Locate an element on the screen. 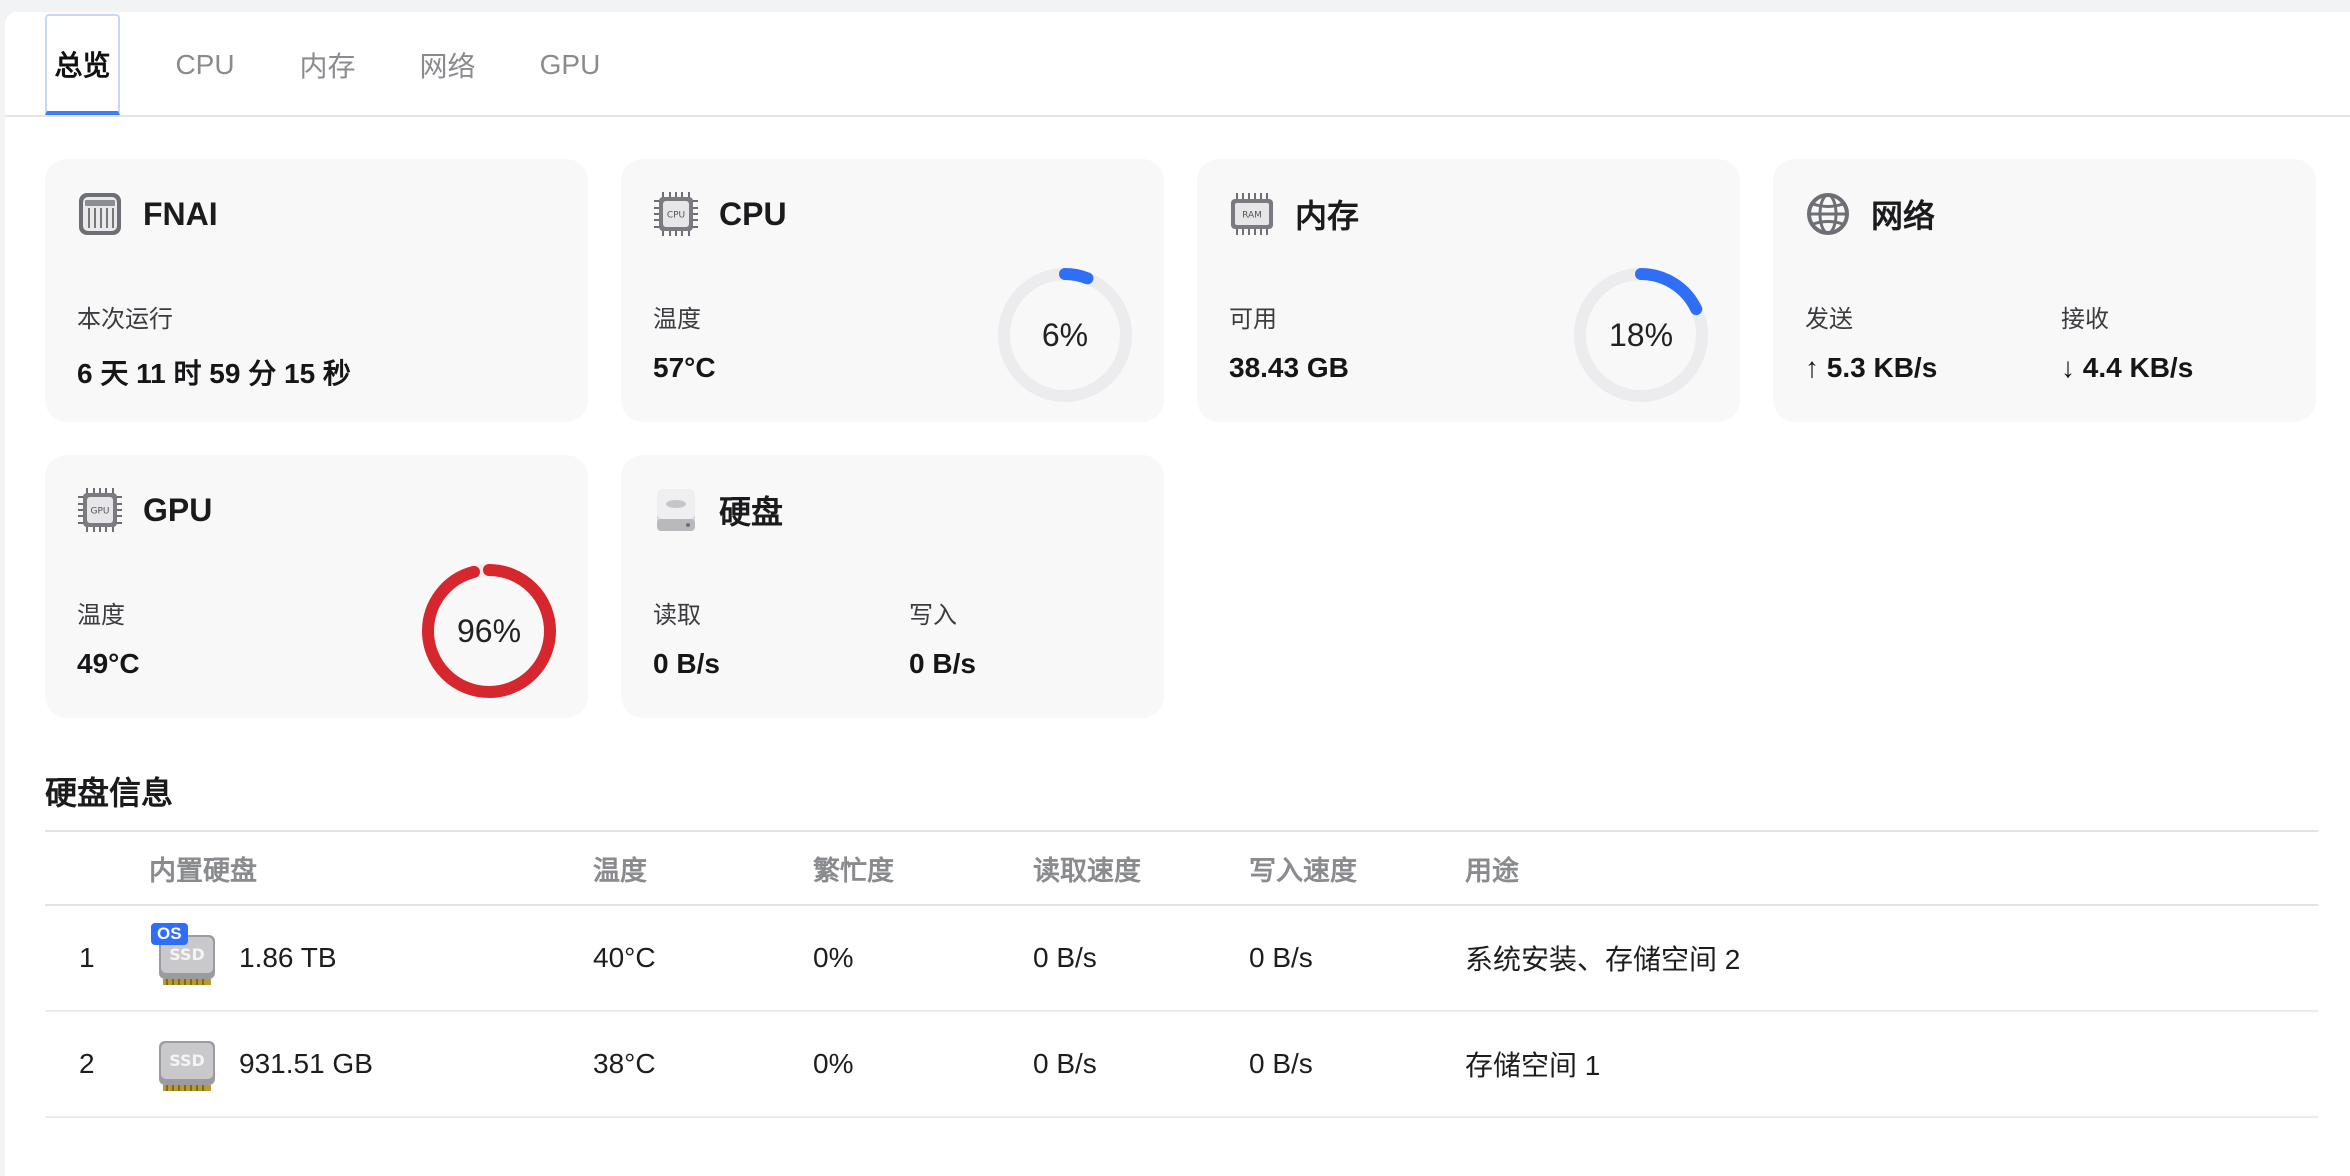 Image resolution: width=2350 pixels, height=1176 pixels. tab-bar: 总览 CPU 内存 网络 GPU is located at coordinates (1177, 64).